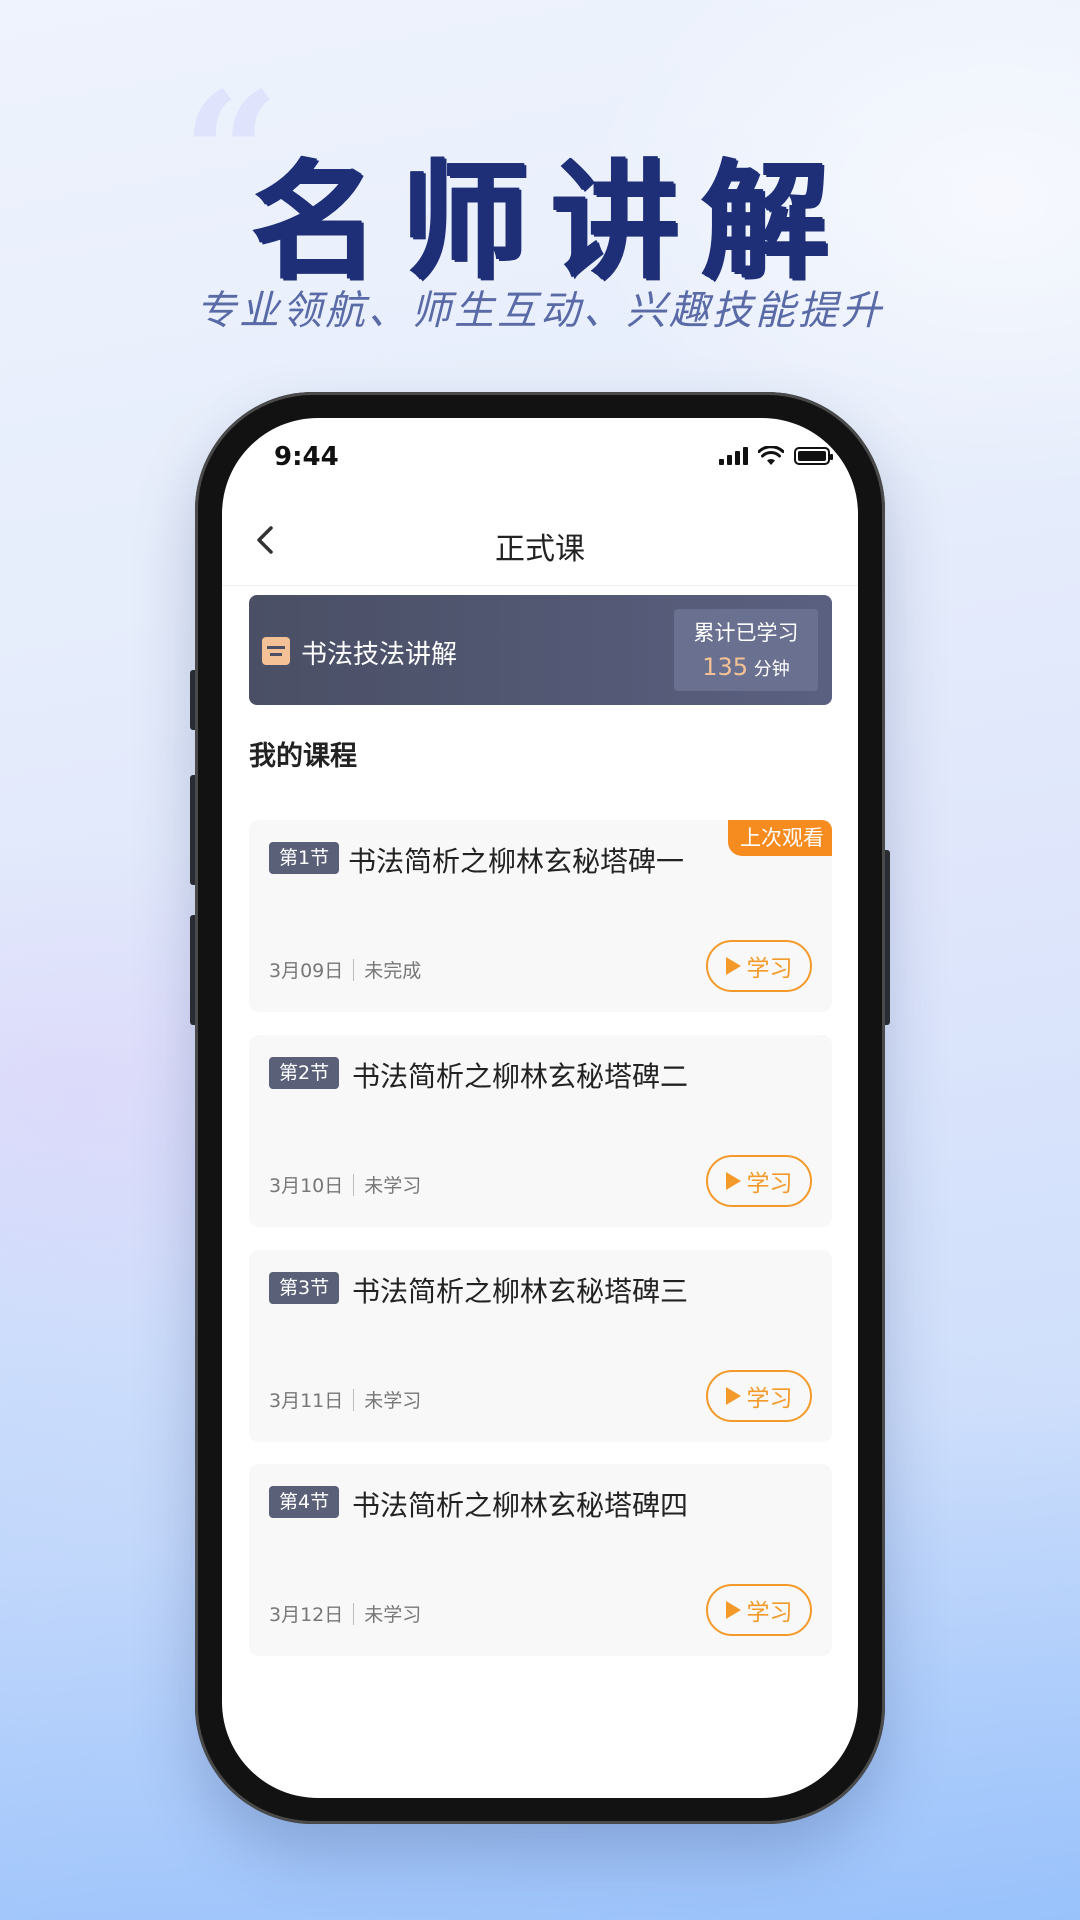  I want to click on lesson-title: 书法简析之柳林玄秘塔碑二, so click(520, 1076).